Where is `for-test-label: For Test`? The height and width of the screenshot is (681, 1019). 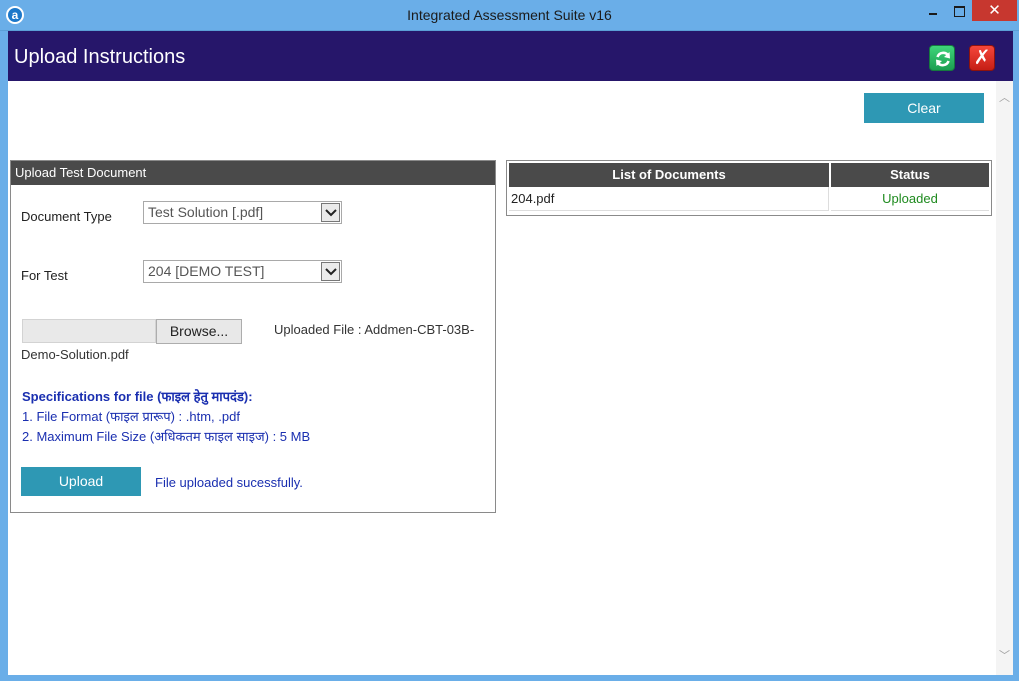 for-test-label: For Test is located at coordinates (44, 275).